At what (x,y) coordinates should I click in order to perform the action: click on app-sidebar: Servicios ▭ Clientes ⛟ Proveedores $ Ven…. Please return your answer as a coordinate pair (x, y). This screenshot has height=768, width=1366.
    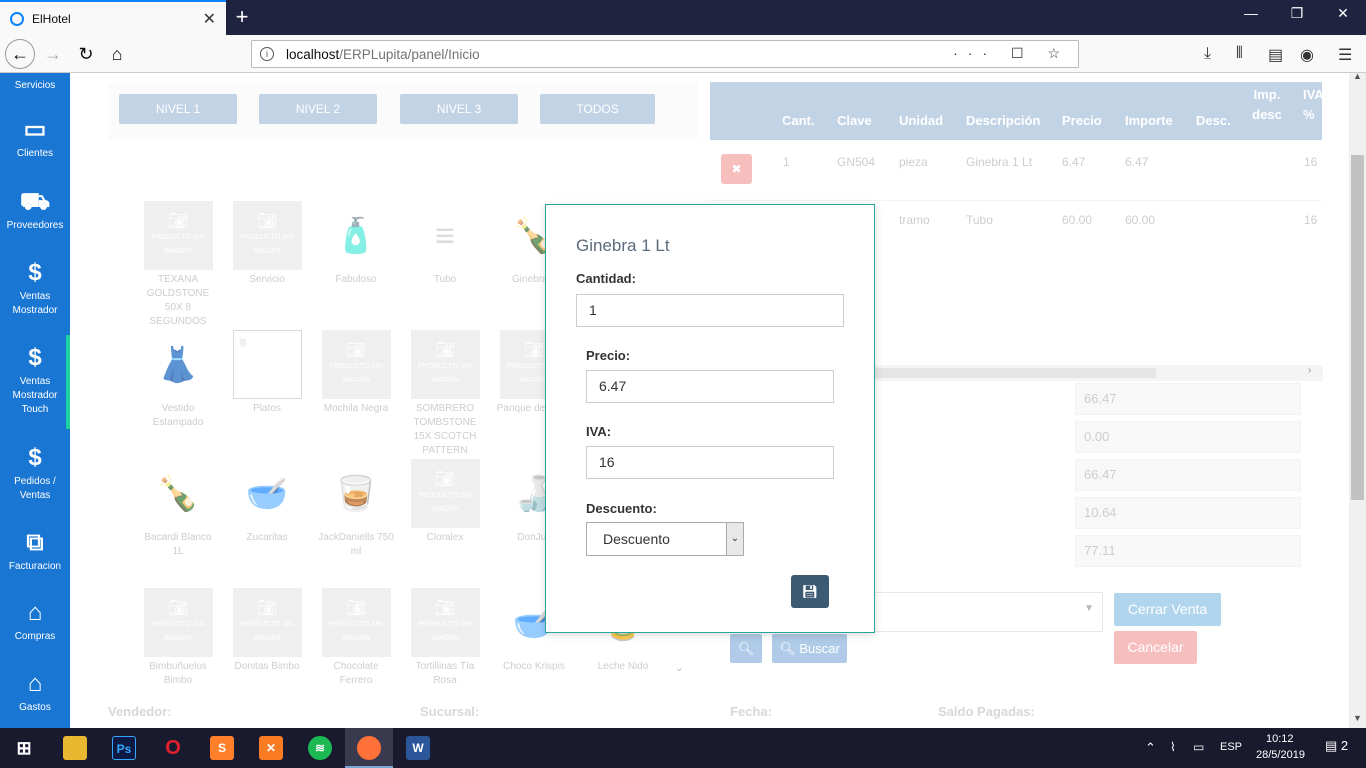
    Looking at the image, I should click on (35, 400).